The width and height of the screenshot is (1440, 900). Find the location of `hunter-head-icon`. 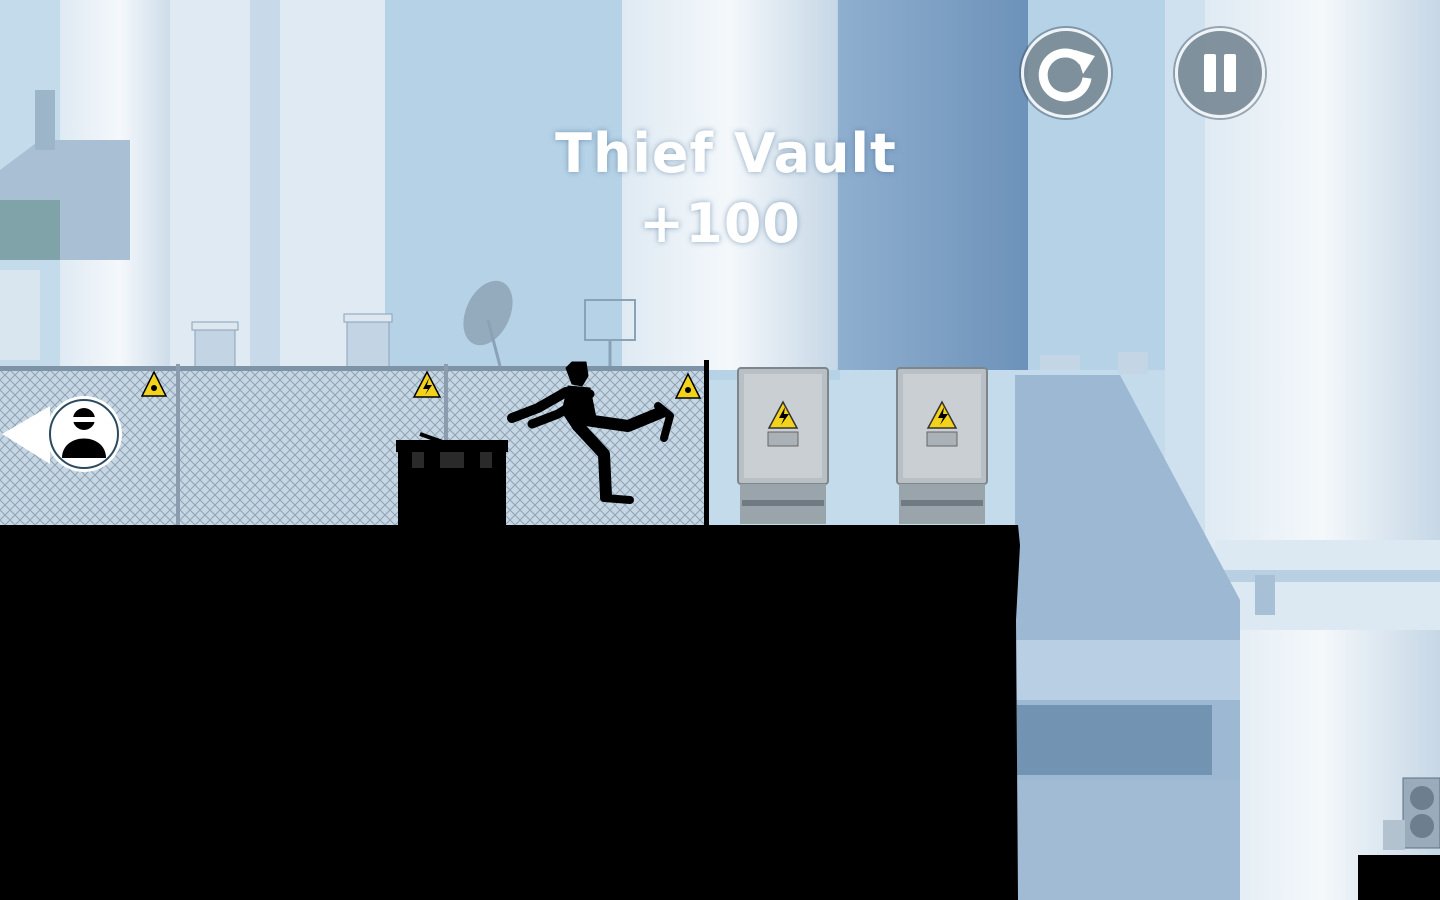

hunter-head-icon is located at coordinates (62, 434).